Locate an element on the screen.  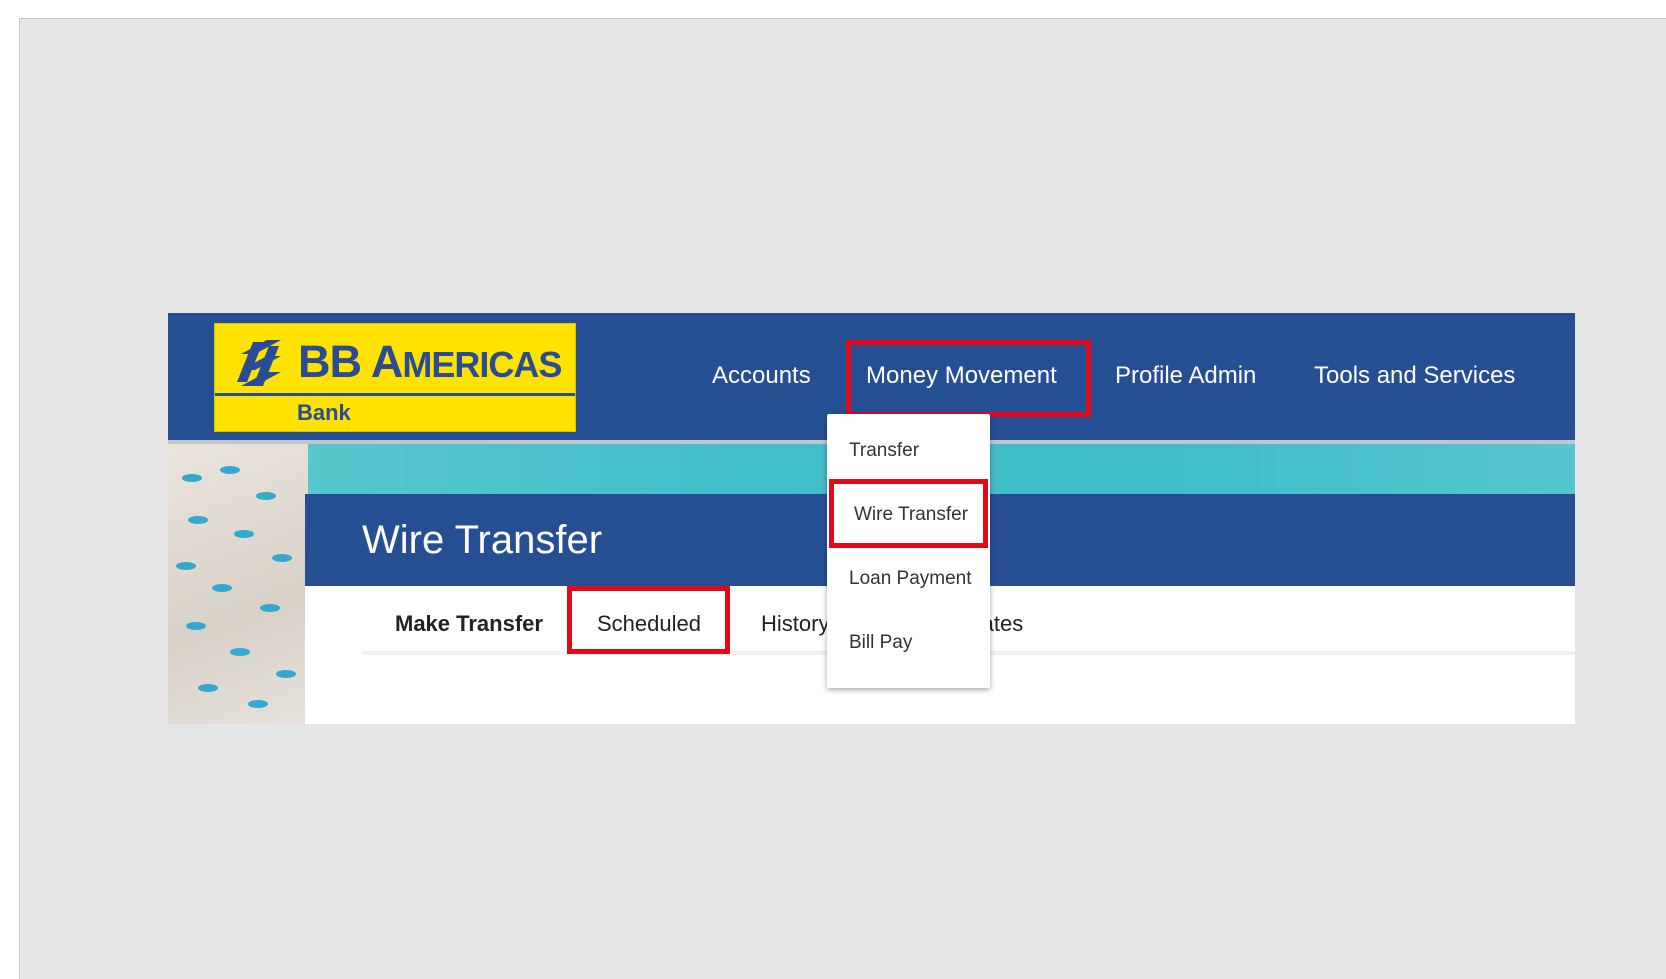
logo-tagline: Bank is located at coordinates (324, 412).